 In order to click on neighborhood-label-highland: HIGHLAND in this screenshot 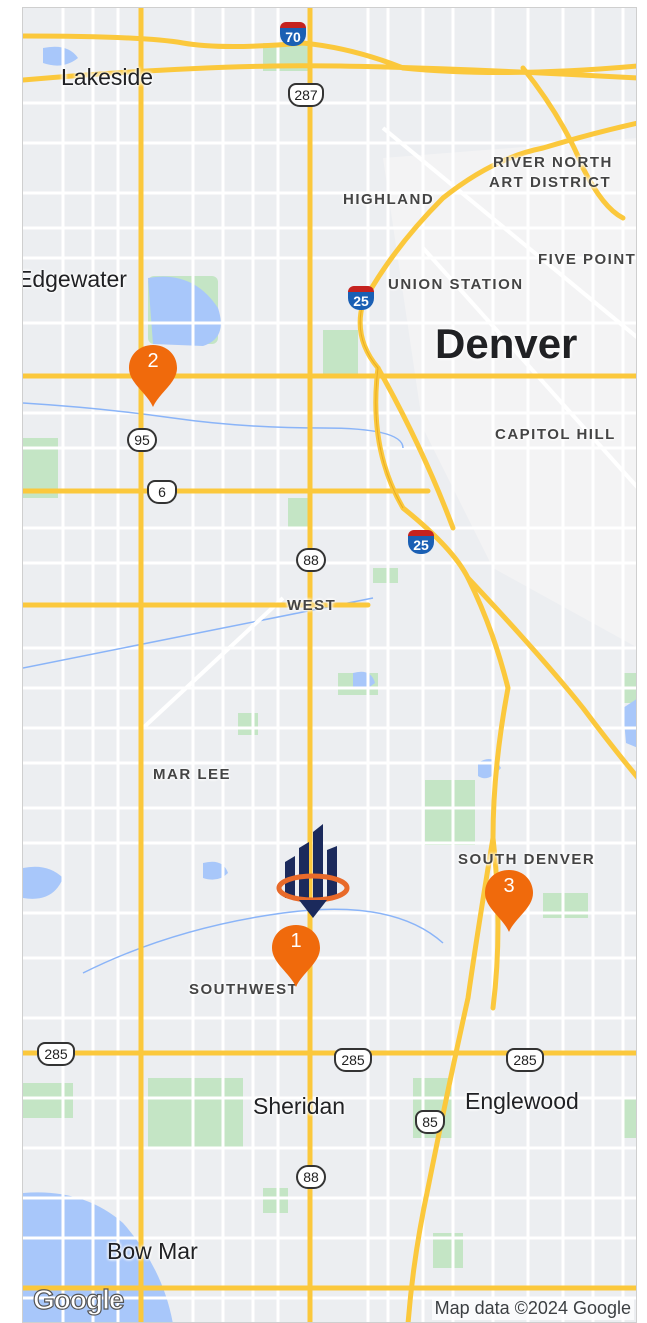, I will do `click(389, 199)`.